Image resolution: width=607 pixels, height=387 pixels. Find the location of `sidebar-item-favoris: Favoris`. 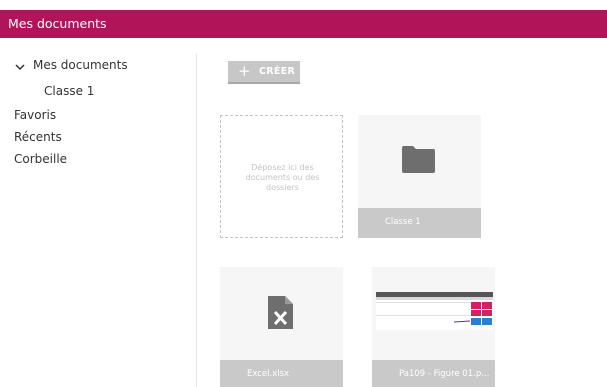

sidebar-item-favoris: Favoris is located at coordinates (35, 115).